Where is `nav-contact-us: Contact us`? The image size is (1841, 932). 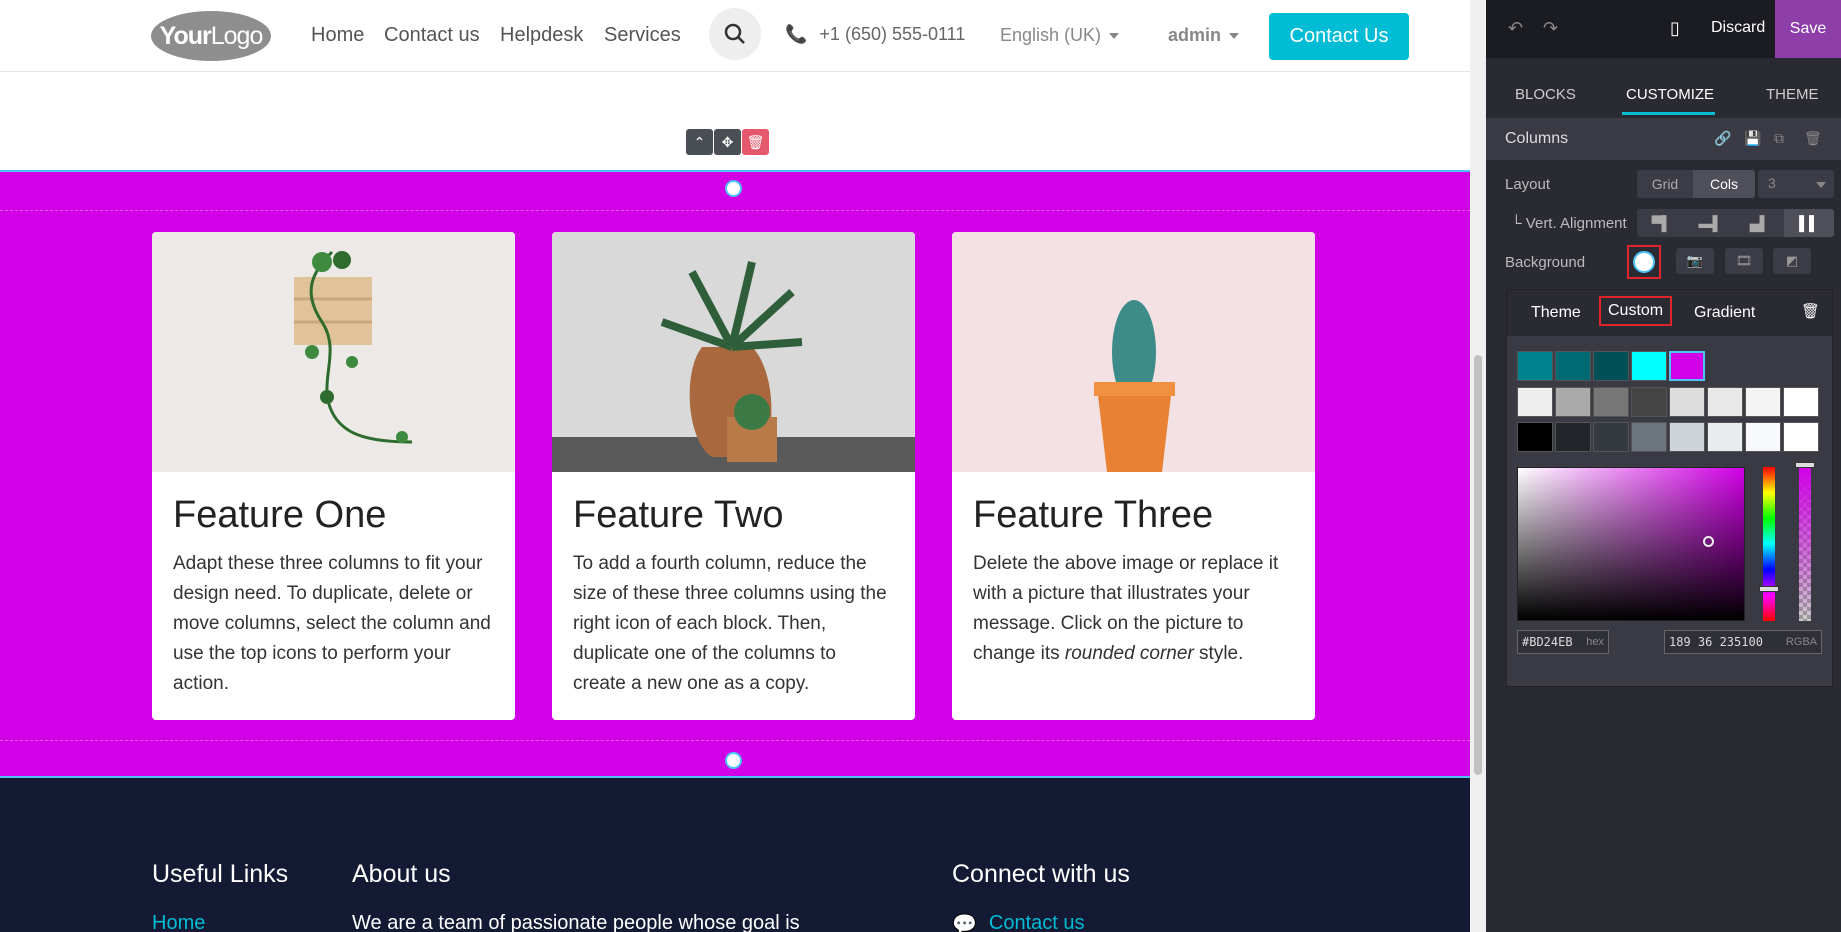
nav-contact-us: Contact us is located at coordinates (432, 35).